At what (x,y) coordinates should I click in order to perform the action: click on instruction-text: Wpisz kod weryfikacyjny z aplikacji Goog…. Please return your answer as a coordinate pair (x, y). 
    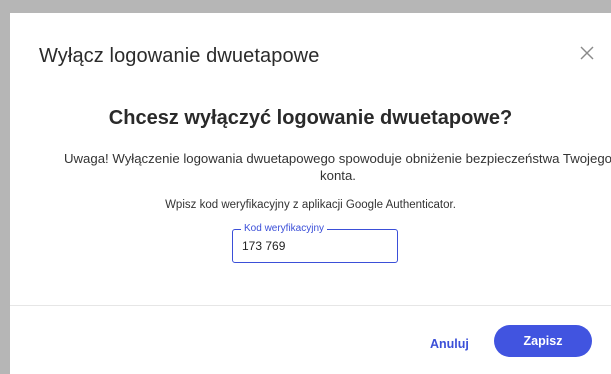
    Looking at the image, I should click on (310, 205).